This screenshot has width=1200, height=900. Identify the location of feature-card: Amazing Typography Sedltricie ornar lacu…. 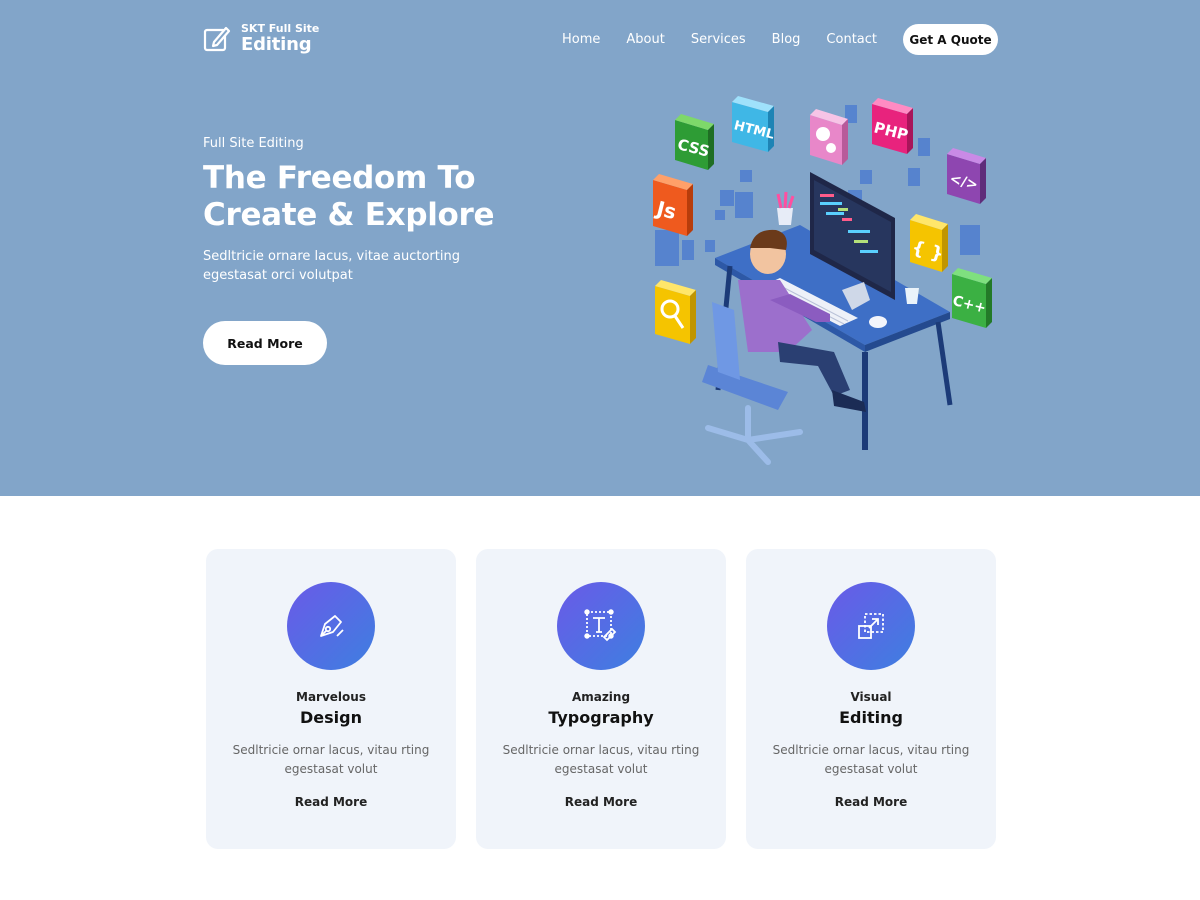
(601, 699).